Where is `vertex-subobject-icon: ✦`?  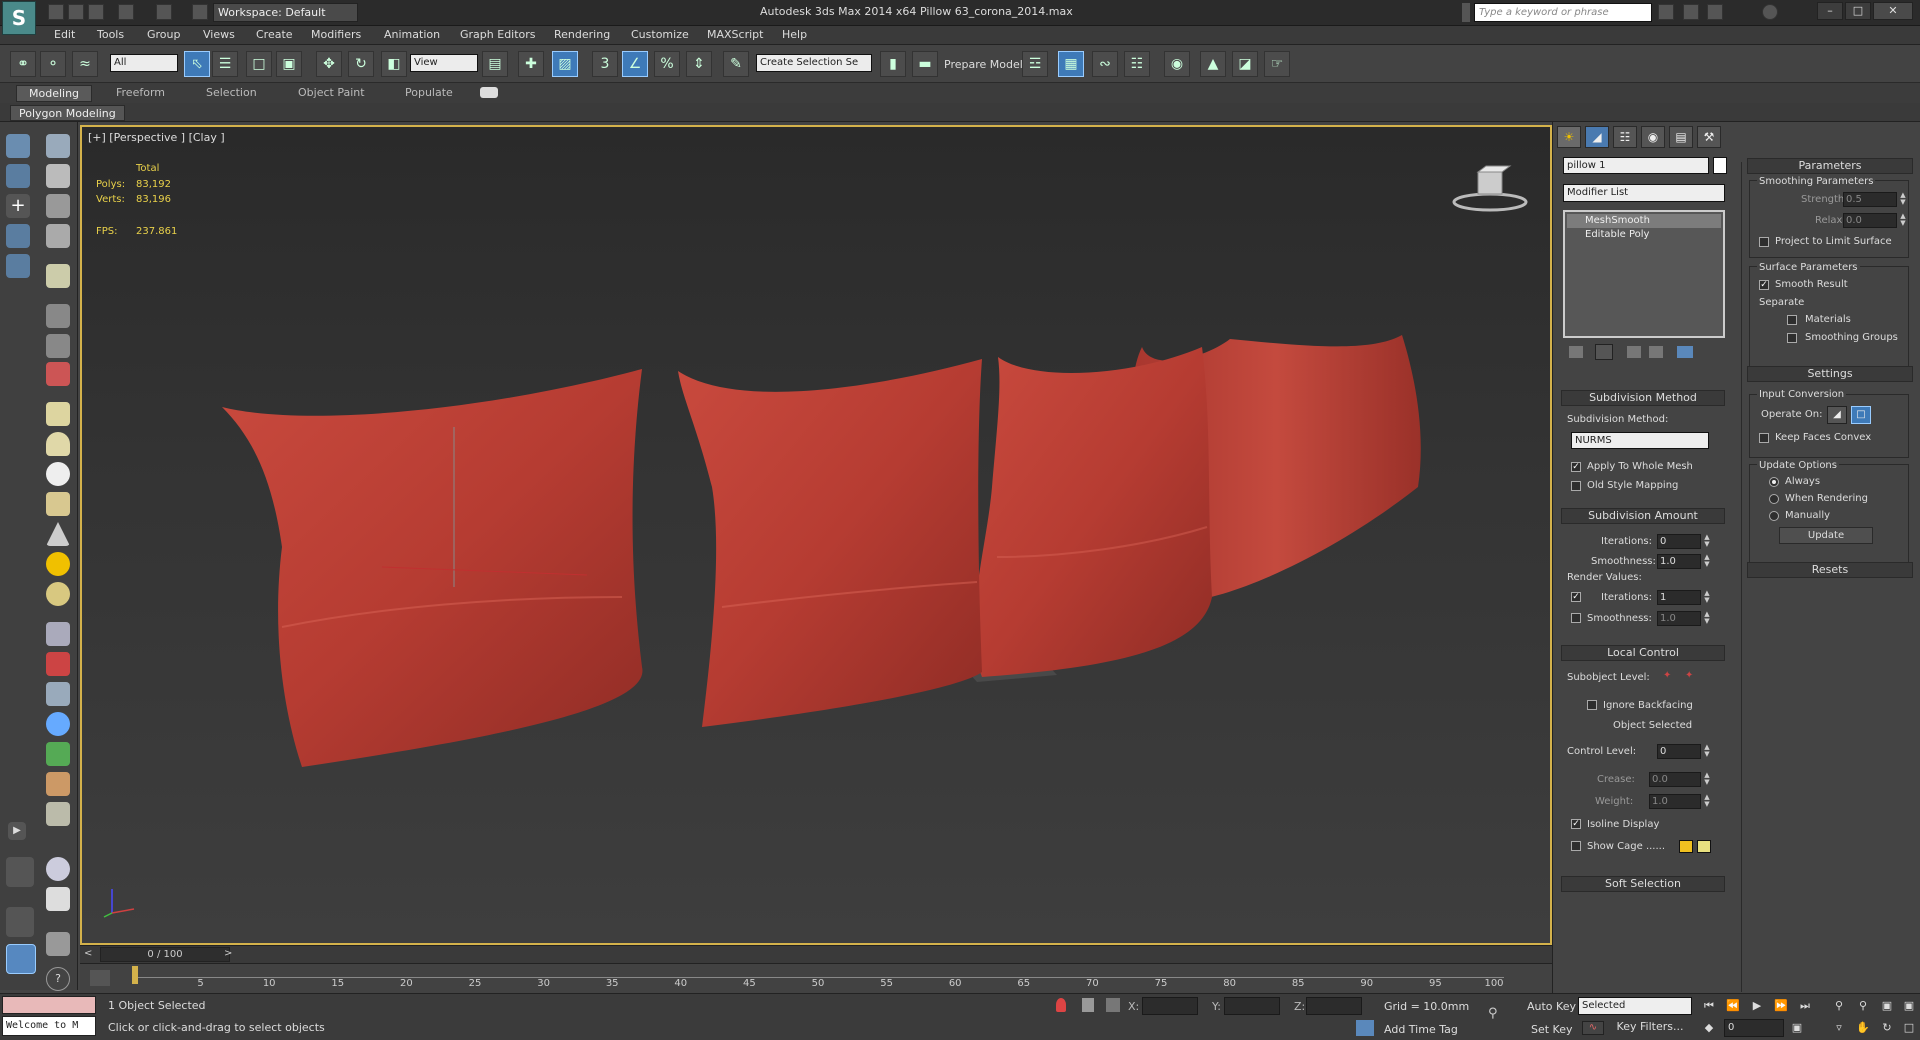
vertex-subobject-icon: ✦ is located at coordinates (1670, 676).